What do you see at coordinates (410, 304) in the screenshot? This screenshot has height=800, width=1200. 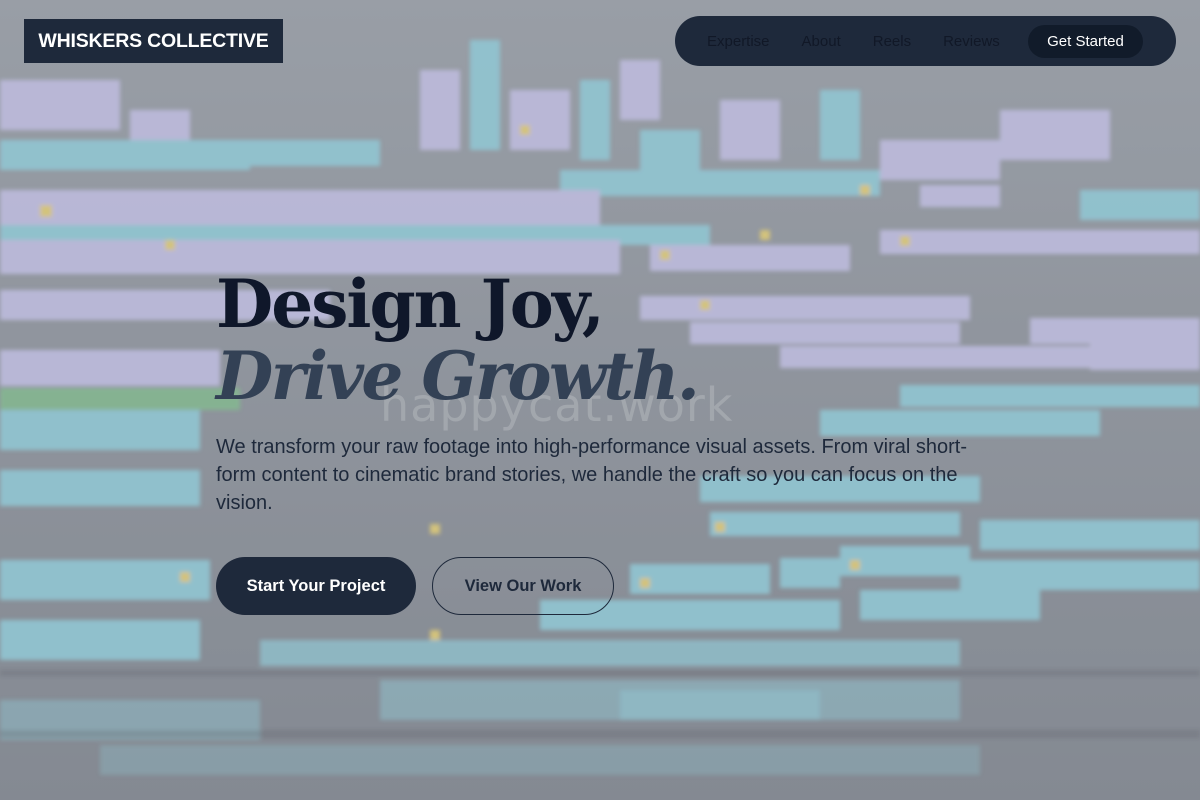 I see `hero-headline-line1: Design Joy,` at bounding box center [410, 304].